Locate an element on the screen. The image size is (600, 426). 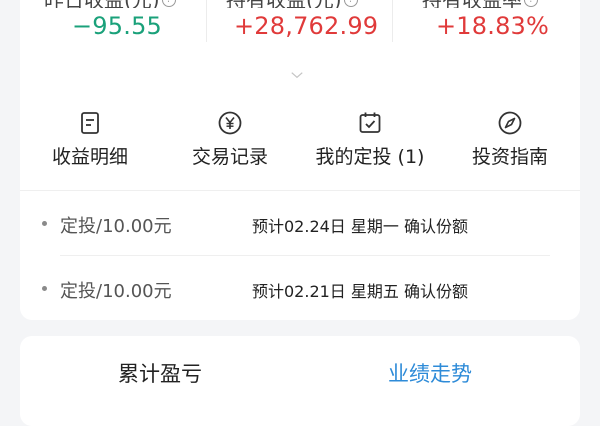
stat-value-holding: +28,762.99 is located at coordinates (306, 26).